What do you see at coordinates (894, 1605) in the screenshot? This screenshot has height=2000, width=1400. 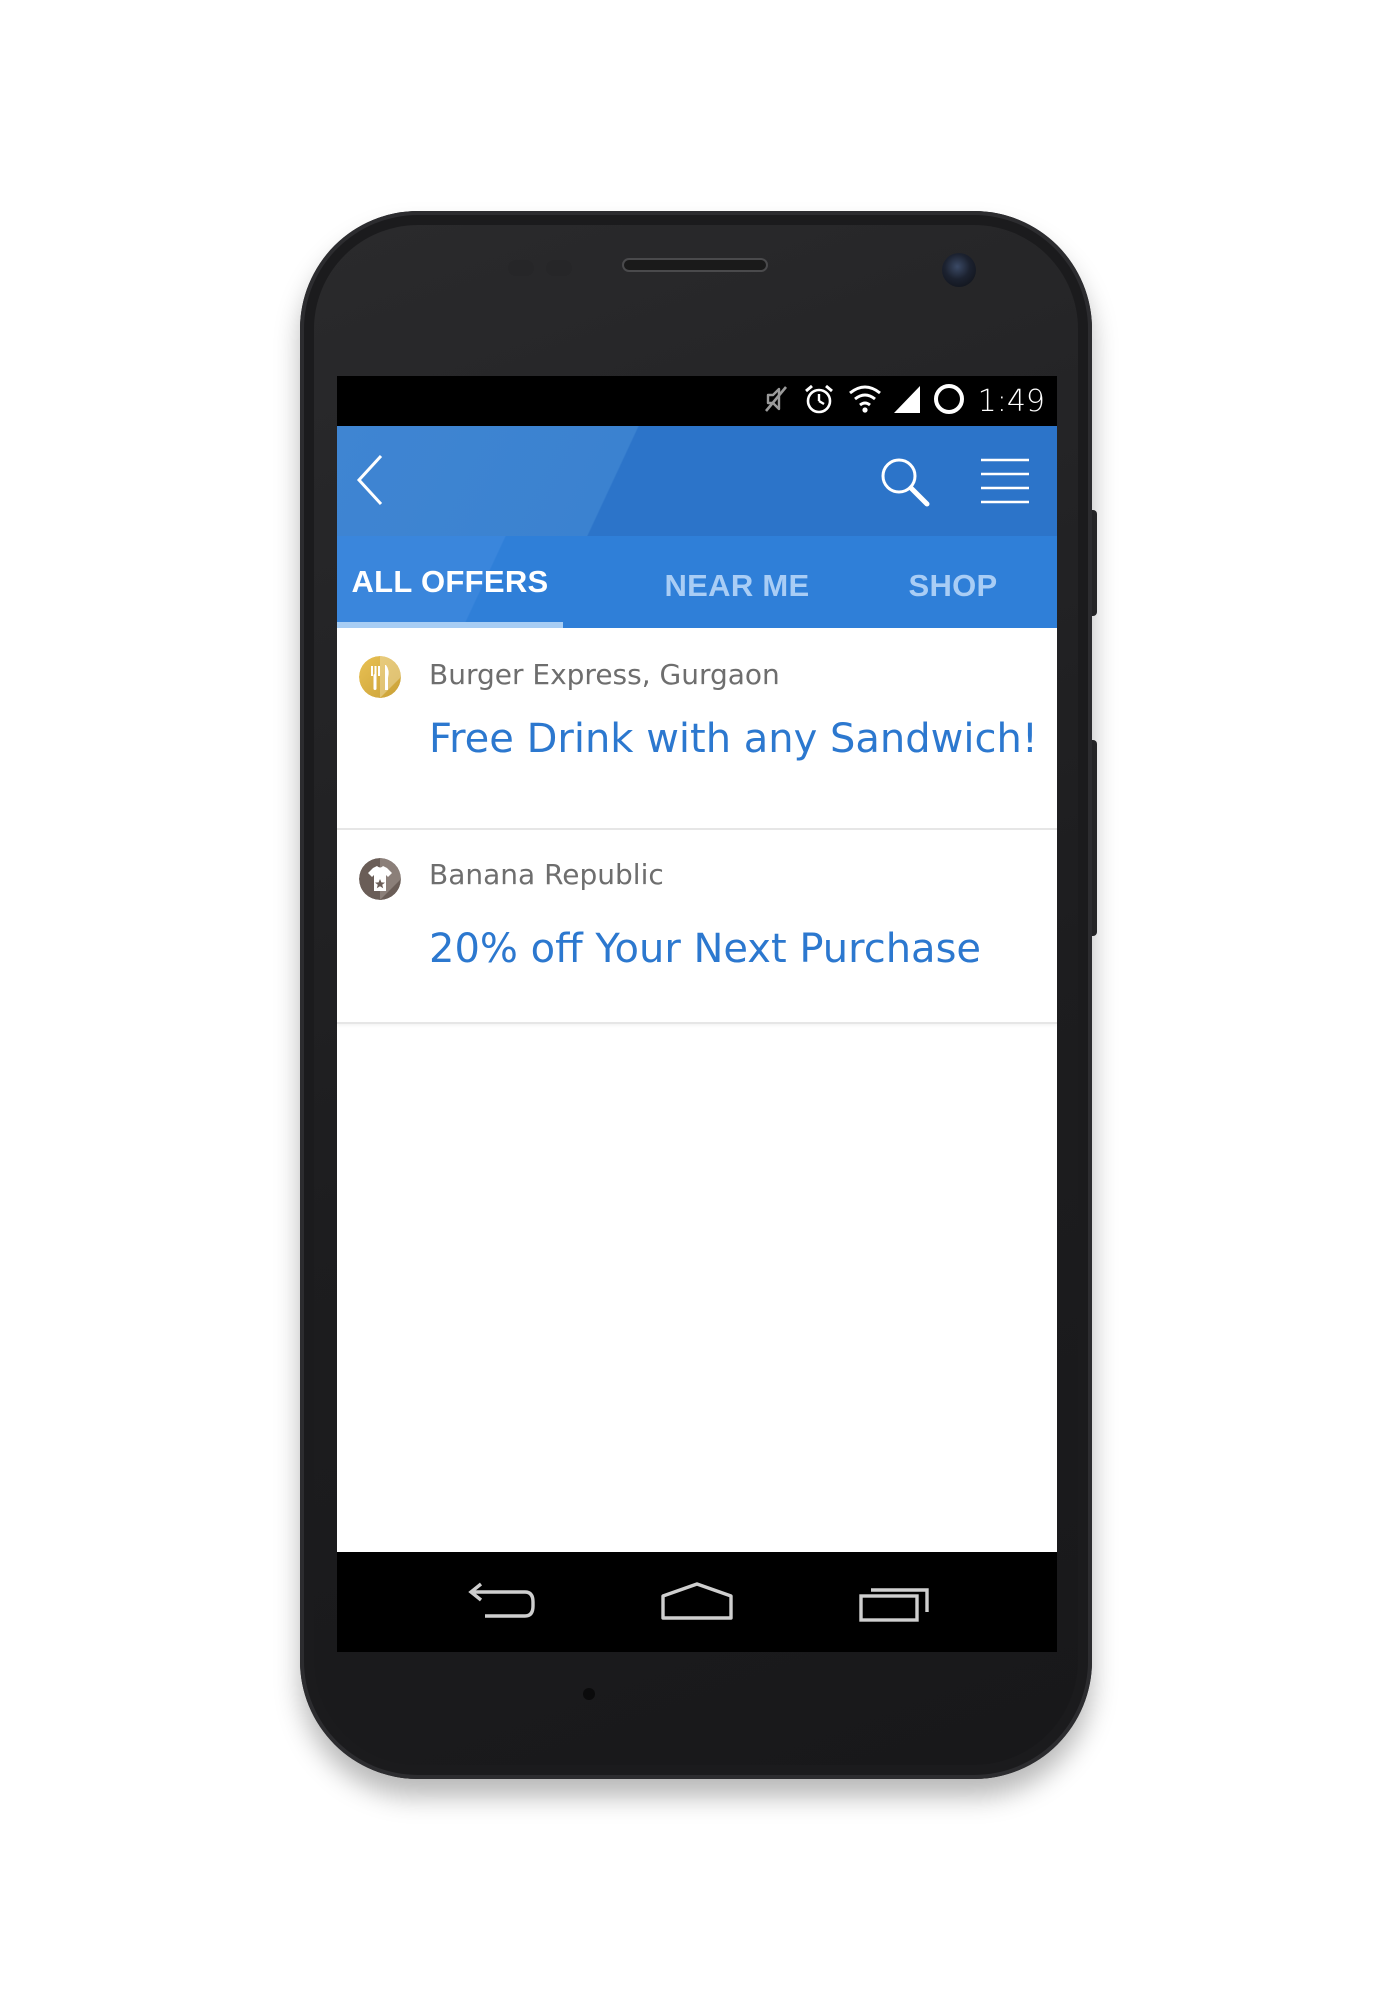 I see `recent-apps-icon` at bounding box center [894, 1605].